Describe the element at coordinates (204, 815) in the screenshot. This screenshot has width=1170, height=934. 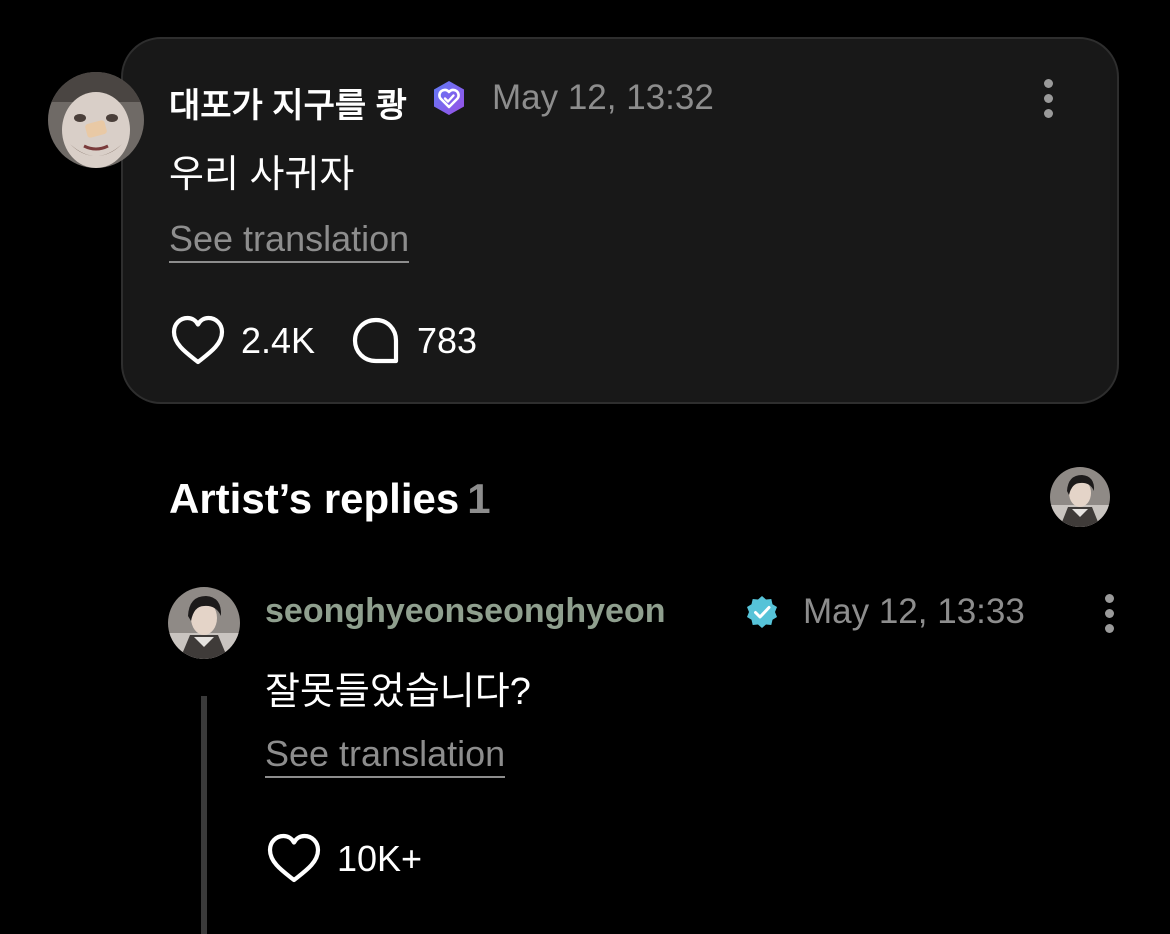
I see `reply-thread-line` at that location.